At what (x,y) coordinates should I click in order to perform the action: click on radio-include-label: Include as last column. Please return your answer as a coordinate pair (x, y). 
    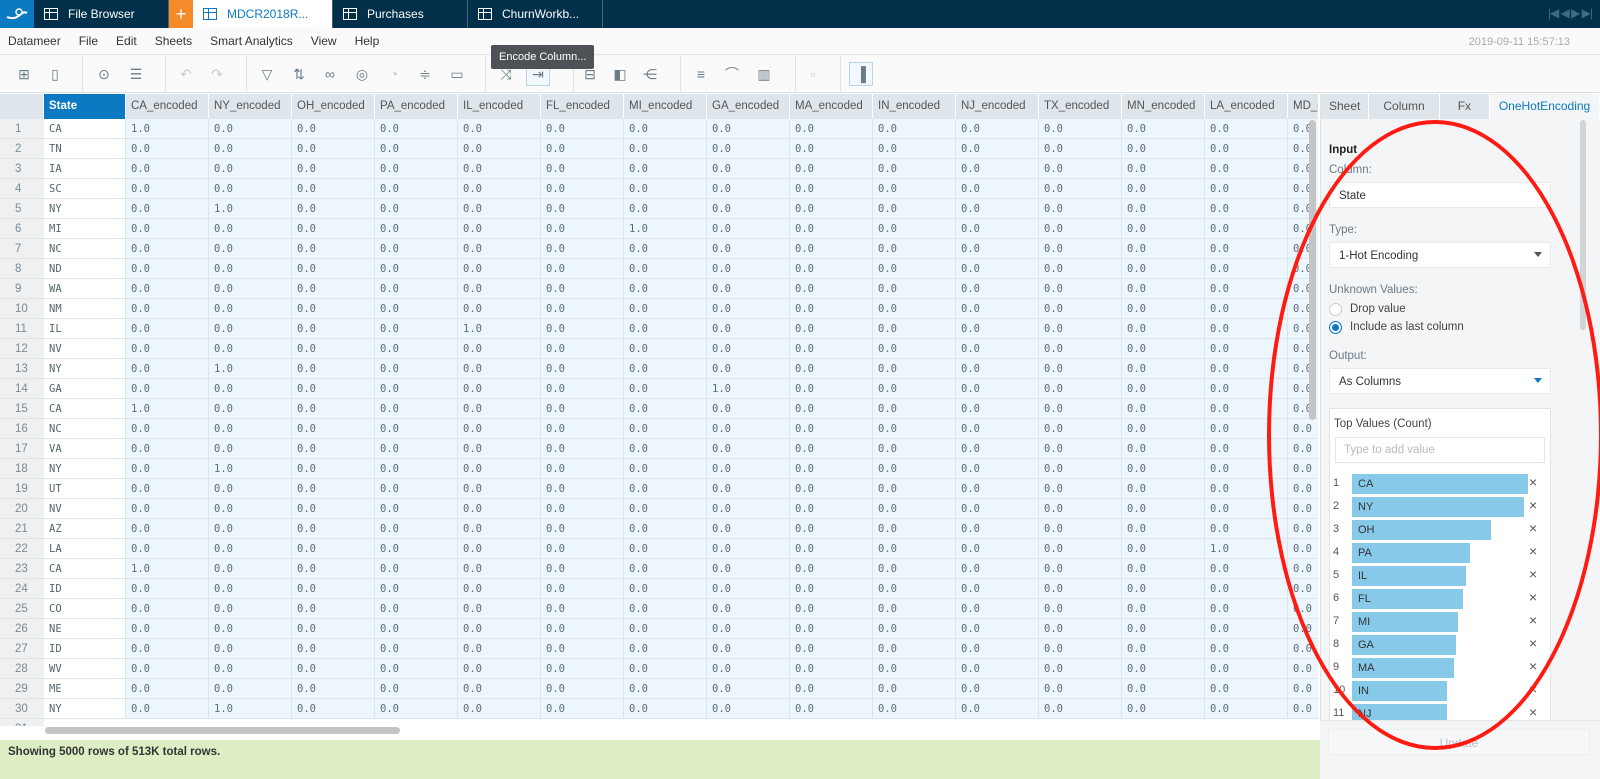
    Looking at the image, I should click on (1407, 327).